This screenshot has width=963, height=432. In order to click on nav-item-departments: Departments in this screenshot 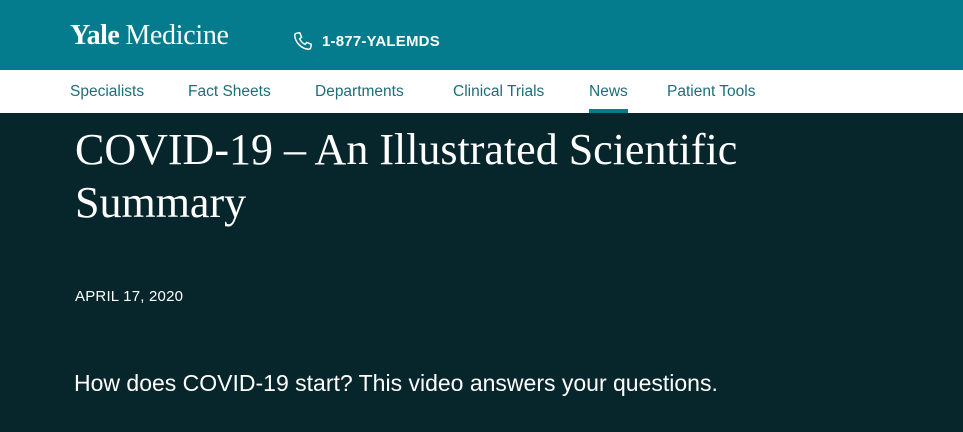, I will do `click(359, 91)`.